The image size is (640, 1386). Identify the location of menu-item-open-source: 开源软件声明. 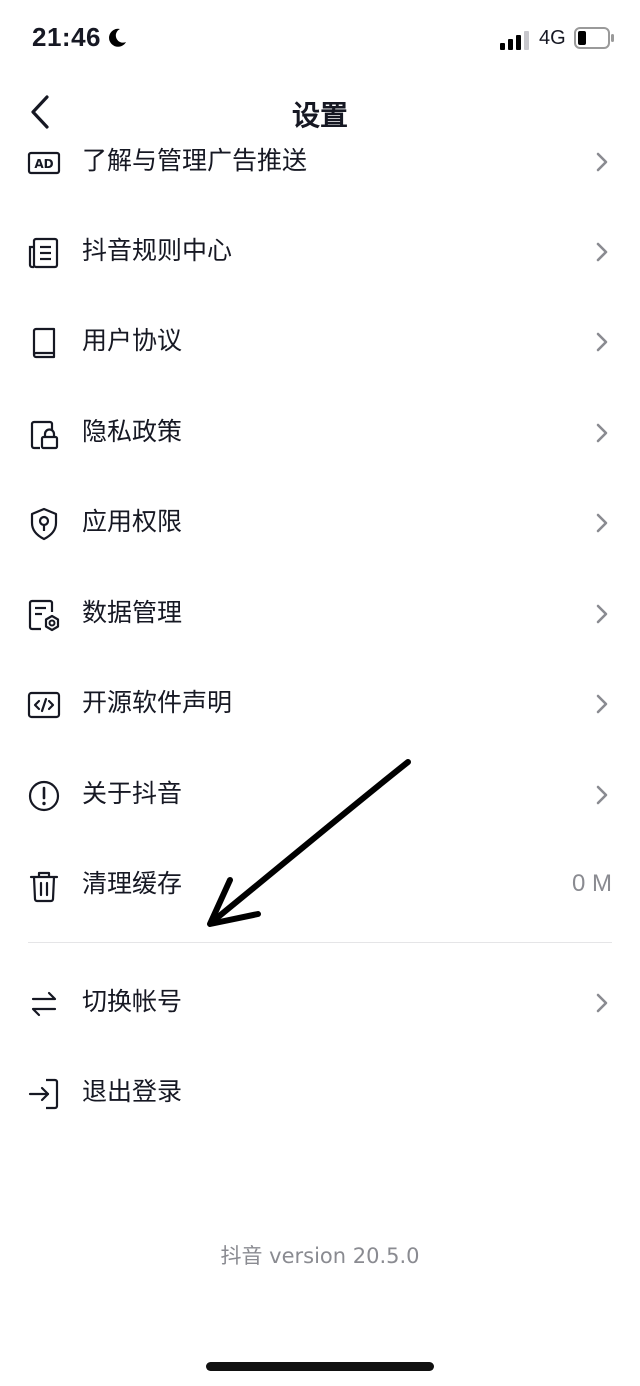
(320, 703).